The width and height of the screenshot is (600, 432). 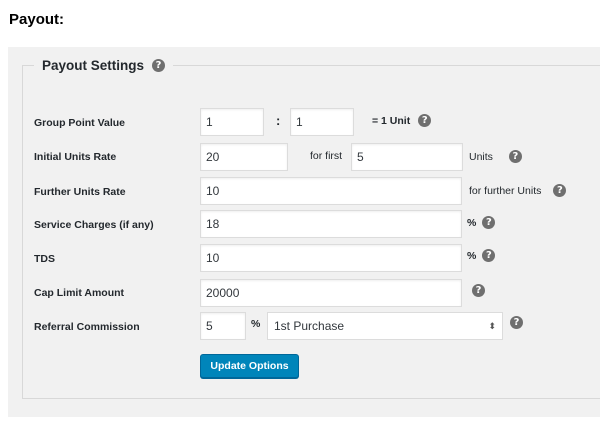 I want to click on referral-unit: %, so click(x=256, y=324).